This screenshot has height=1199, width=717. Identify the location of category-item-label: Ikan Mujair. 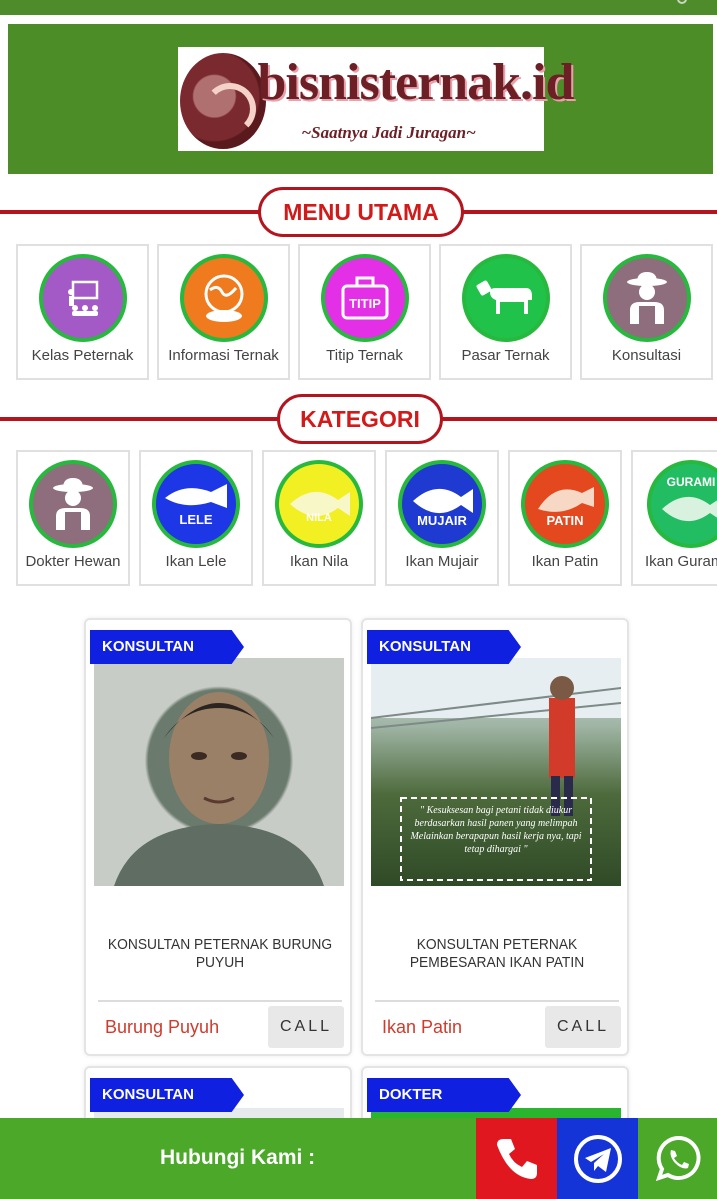
(442, 561).